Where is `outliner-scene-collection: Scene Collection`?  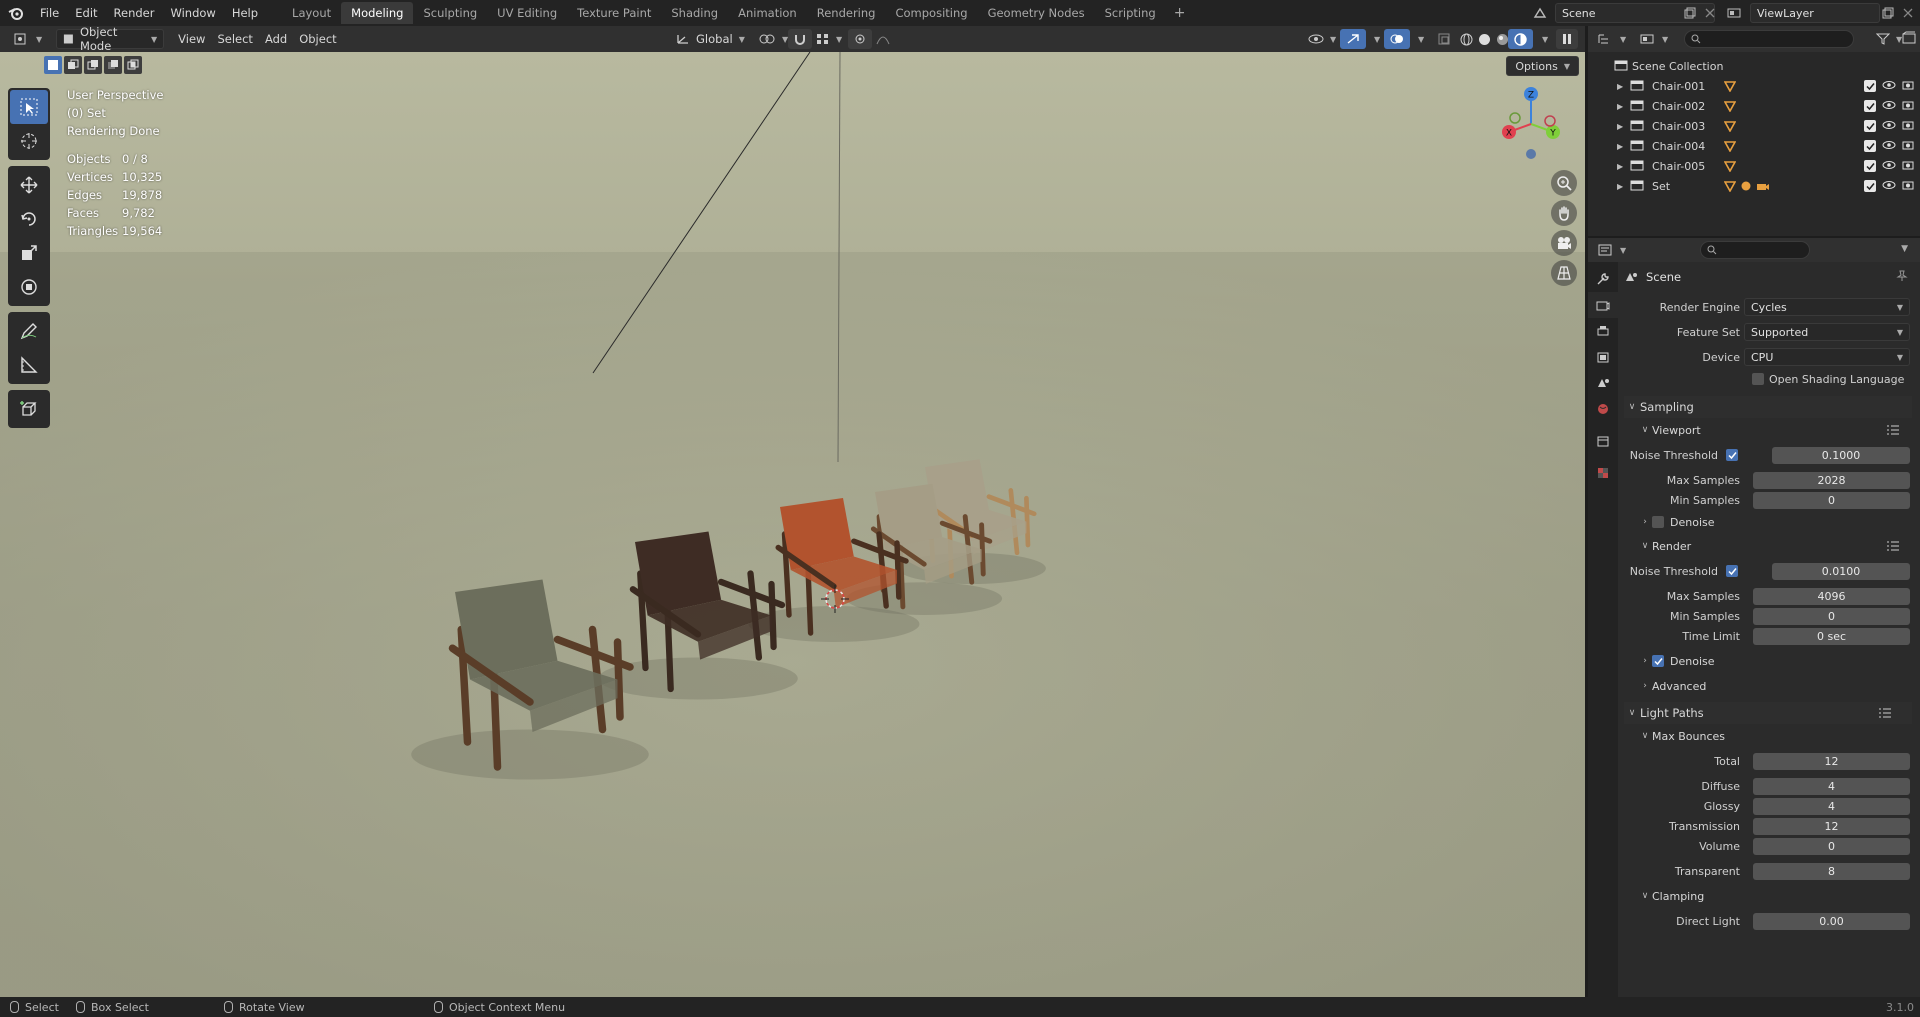 outliner-scene-collection: Scene Collection is located at coordinates (1754, 66).